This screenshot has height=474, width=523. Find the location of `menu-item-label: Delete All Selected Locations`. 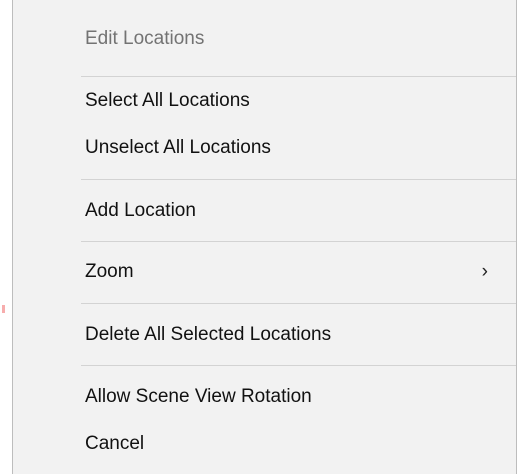

menu-item-label: Delete All Selected Locations is located at coordinates (208, 334).